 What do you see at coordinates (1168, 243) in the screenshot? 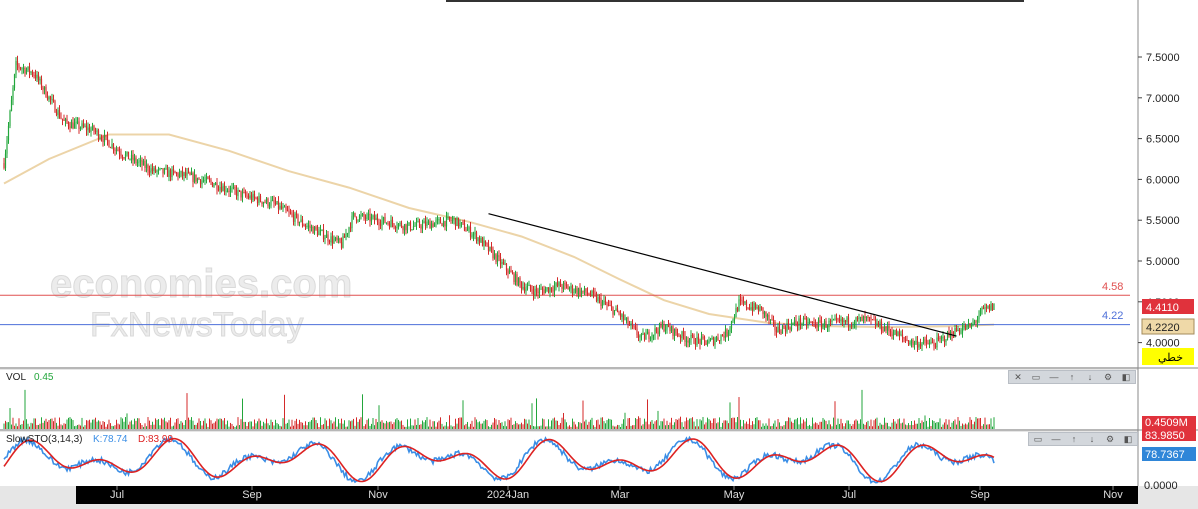
I see `price-axis` at bounding box center [1168, 243].